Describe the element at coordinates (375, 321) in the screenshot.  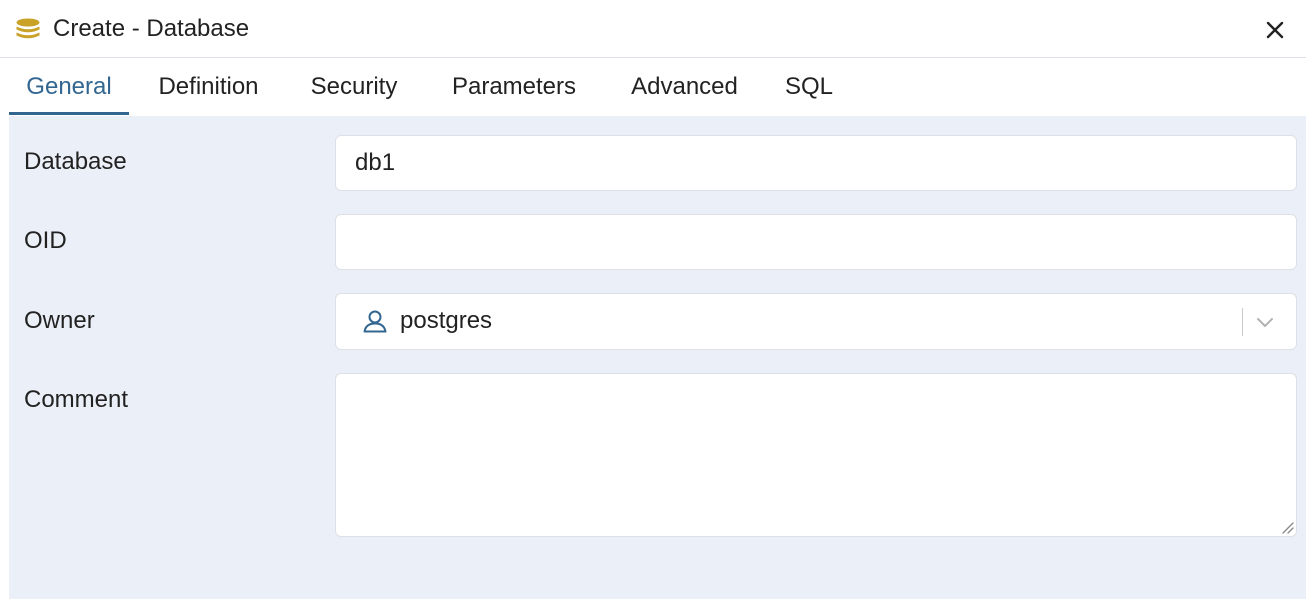
I see `user-icon` at that location.